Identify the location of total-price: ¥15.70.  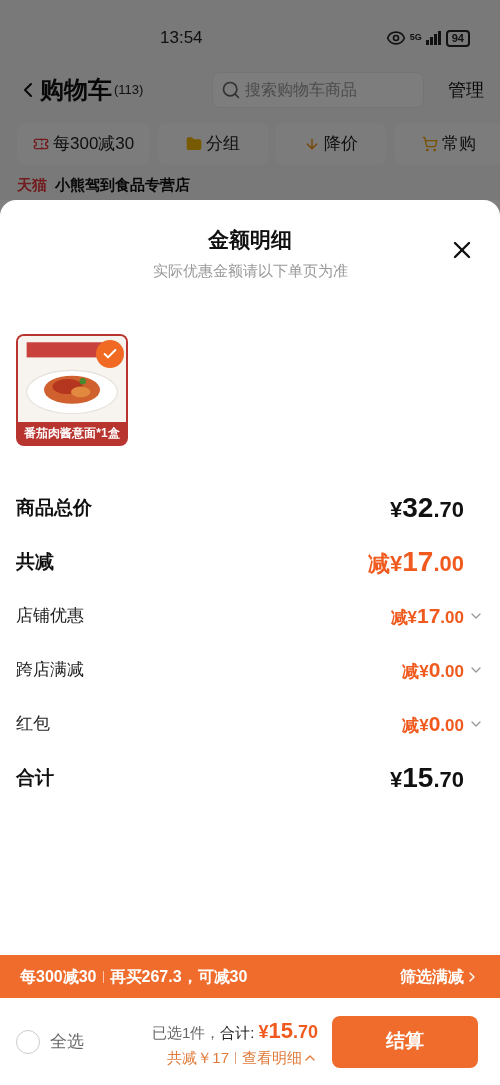
(288, 1030).